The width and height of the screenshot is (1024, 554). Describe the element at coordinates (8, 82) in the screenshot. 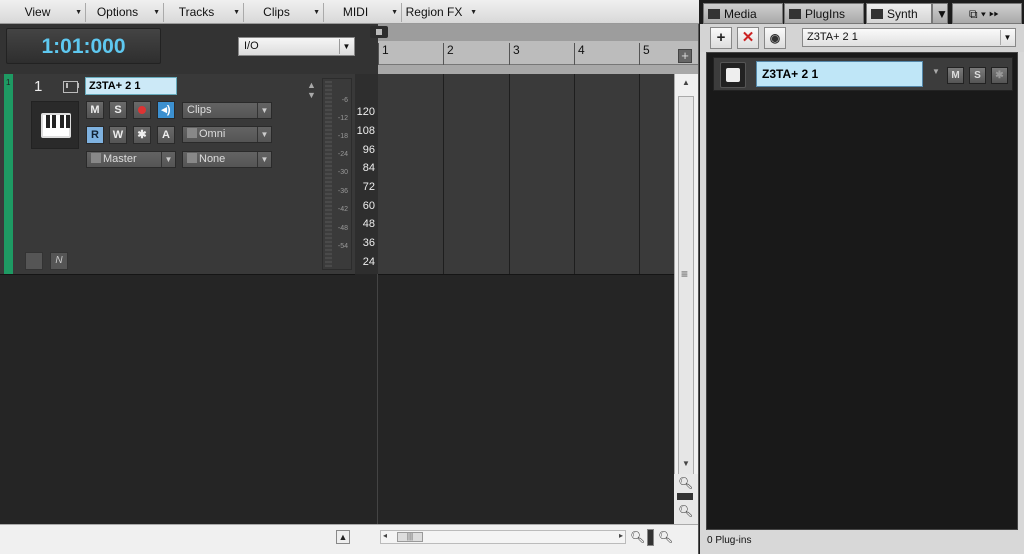

I see `track-folder-index: 1` at that location.